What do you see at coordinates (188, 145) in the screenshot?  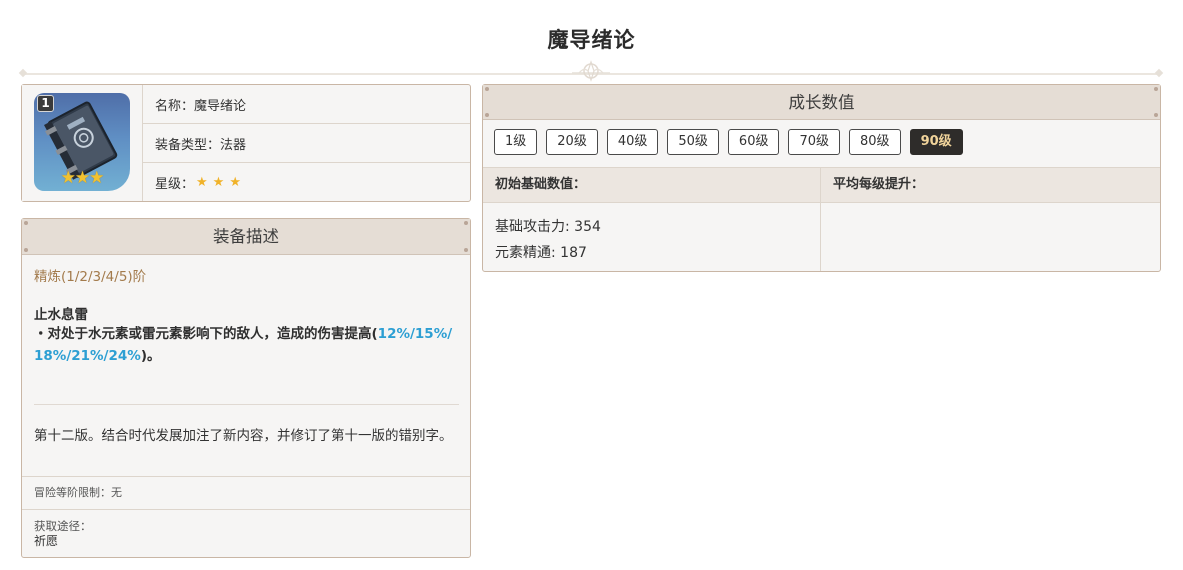 I see `type-label: 装备类型：` at bounding box center [188, 145].